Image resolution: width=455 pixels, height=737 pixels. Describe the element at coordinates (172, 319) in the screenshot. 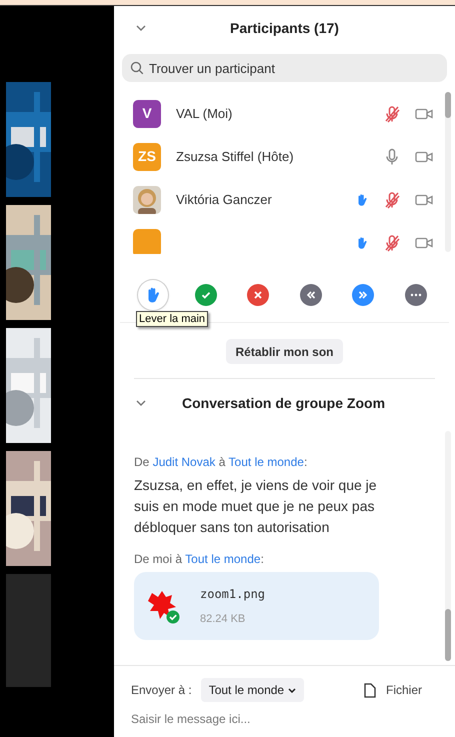

I see `tooltip: Lever la main` at that location.